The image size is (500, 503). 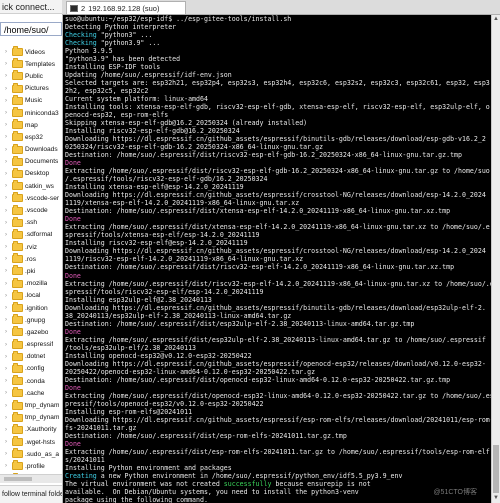 I want to click on folder-item: › Public, so click(x=31, y=76).